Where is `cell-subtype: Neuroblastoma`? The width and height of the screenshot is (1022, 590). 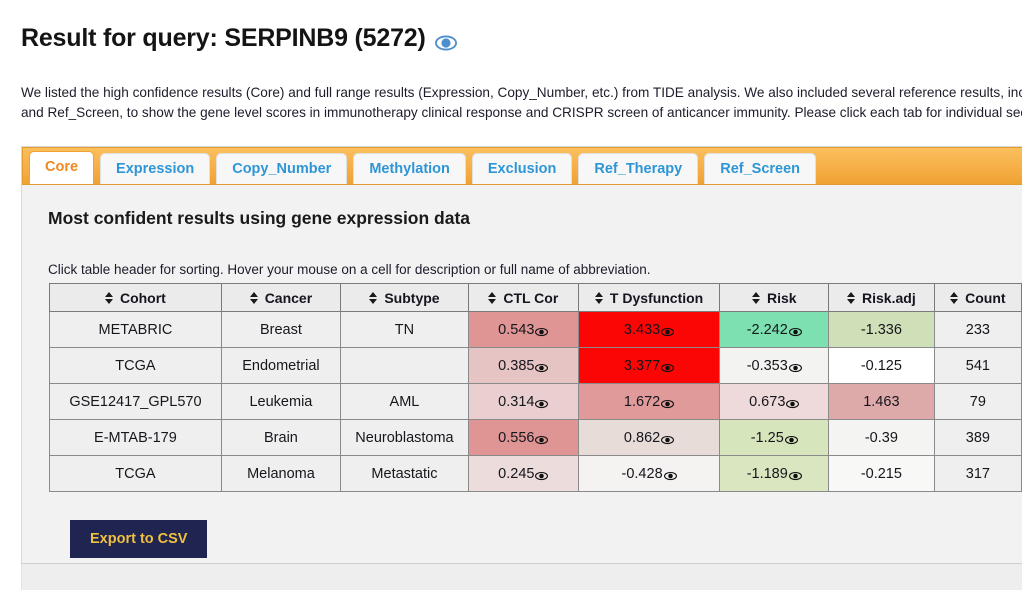 cell-subtype: Neuroblastoma is located at coordinates (404, 437).